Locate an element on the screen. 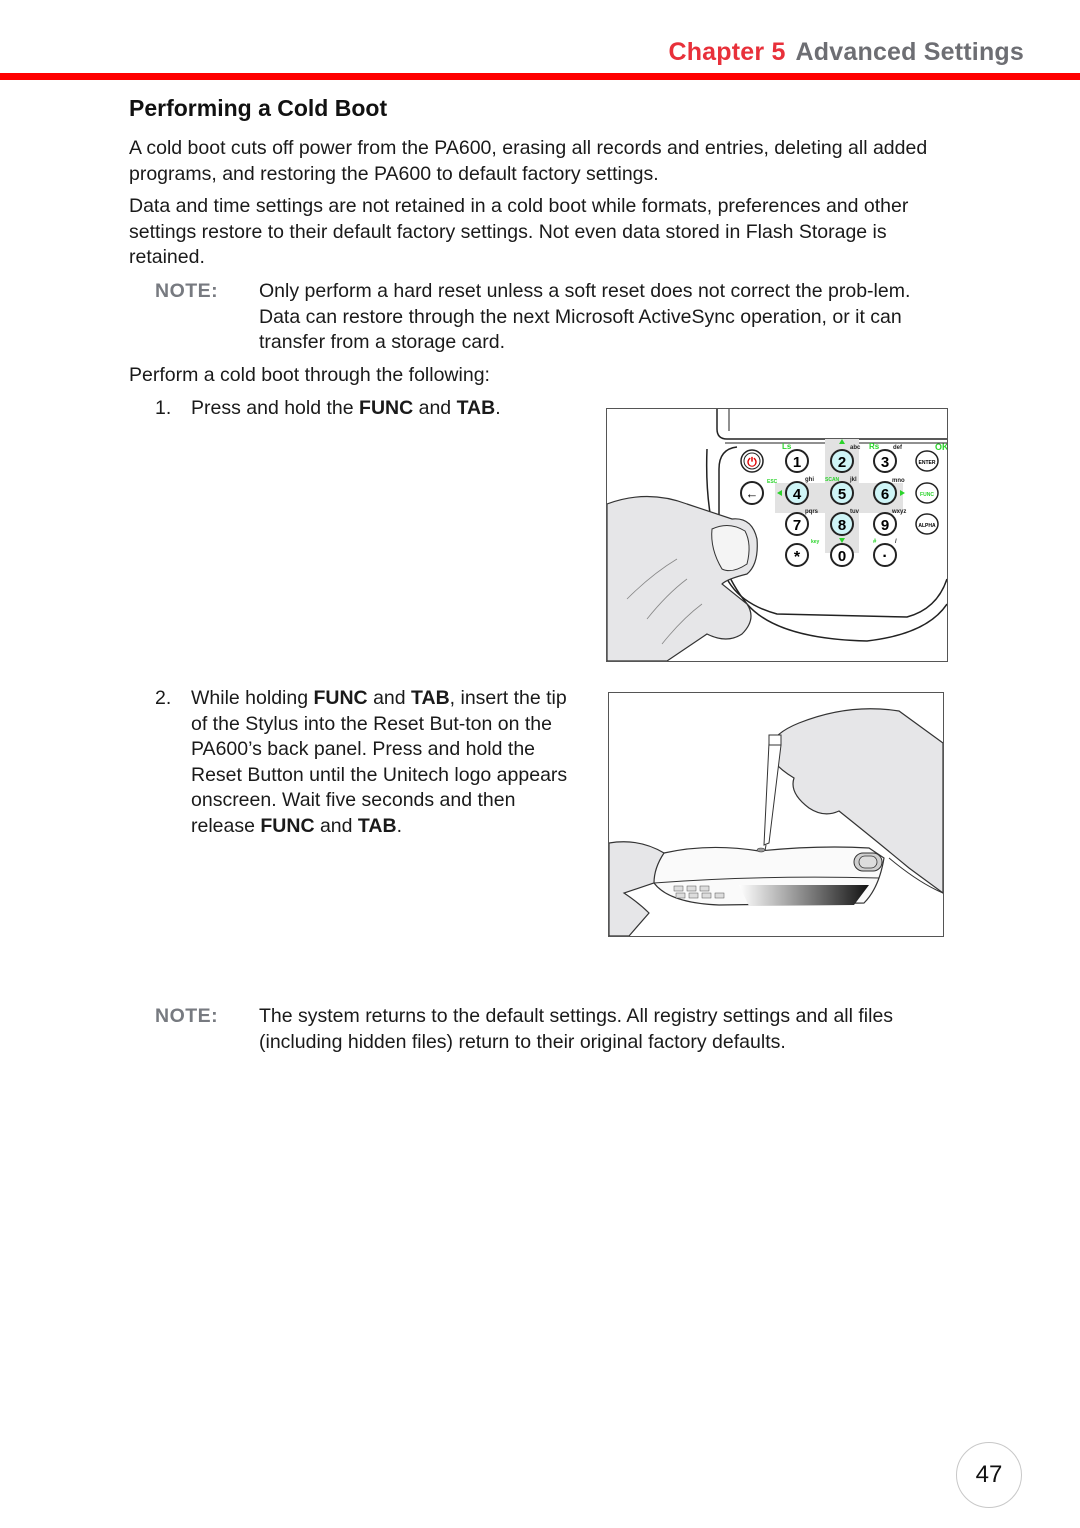  figure-stylus-reset is located at coordinates (776, 814).